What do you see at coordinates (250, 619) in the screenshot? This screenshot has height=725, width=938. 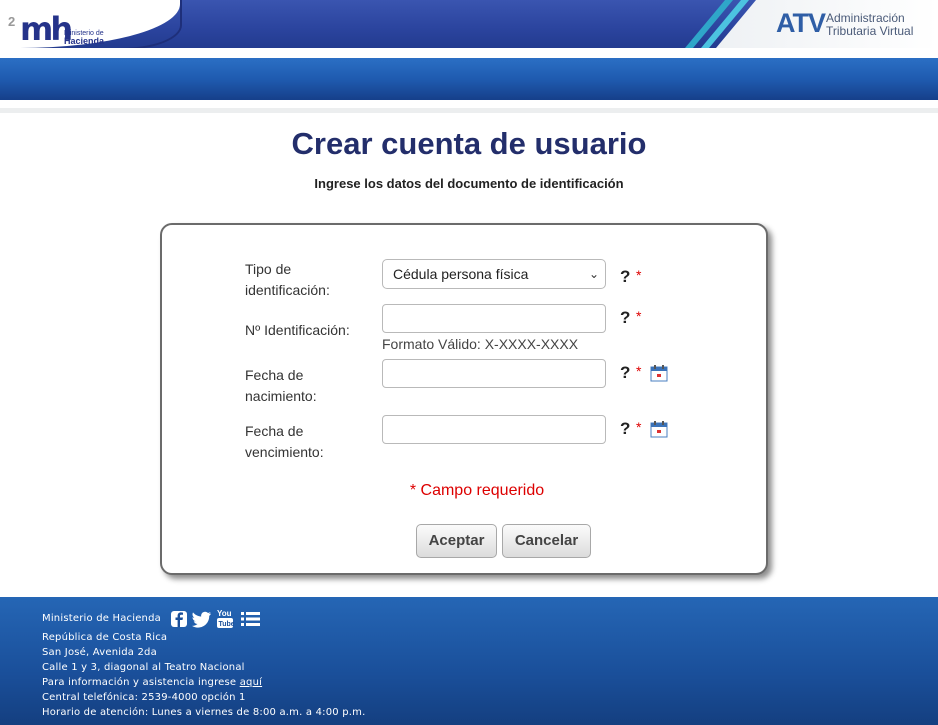 I see `list-icon` at bounding box center [250, 619].